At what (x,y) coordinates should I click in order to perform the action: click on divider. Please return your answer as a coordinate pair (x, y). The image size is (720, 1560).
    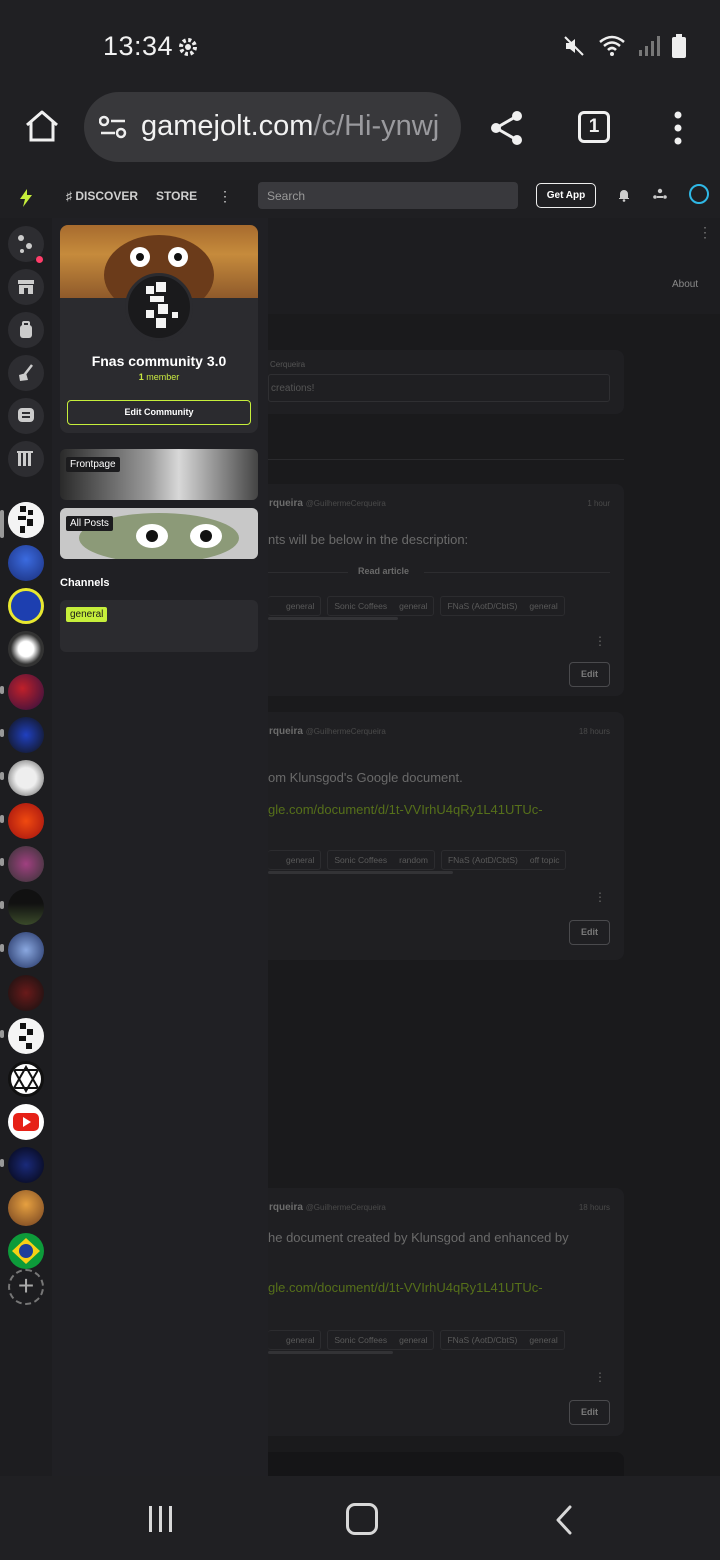
    Looking at the image, I should click on (446, 459).